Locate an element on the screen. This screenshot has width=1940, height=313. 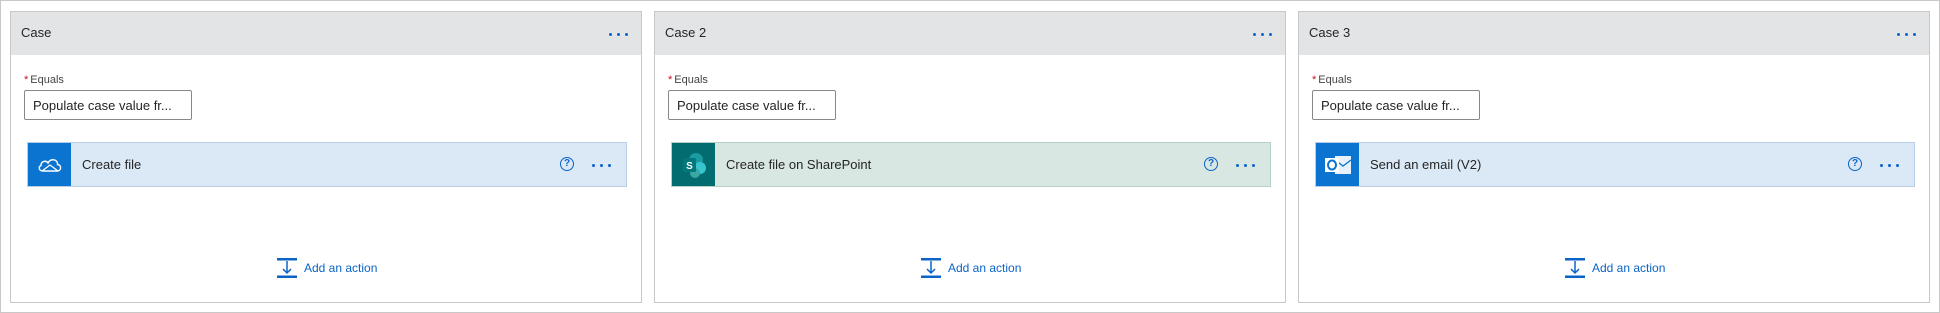
case-header: Case 3 is located at coordinates (1614, 33).